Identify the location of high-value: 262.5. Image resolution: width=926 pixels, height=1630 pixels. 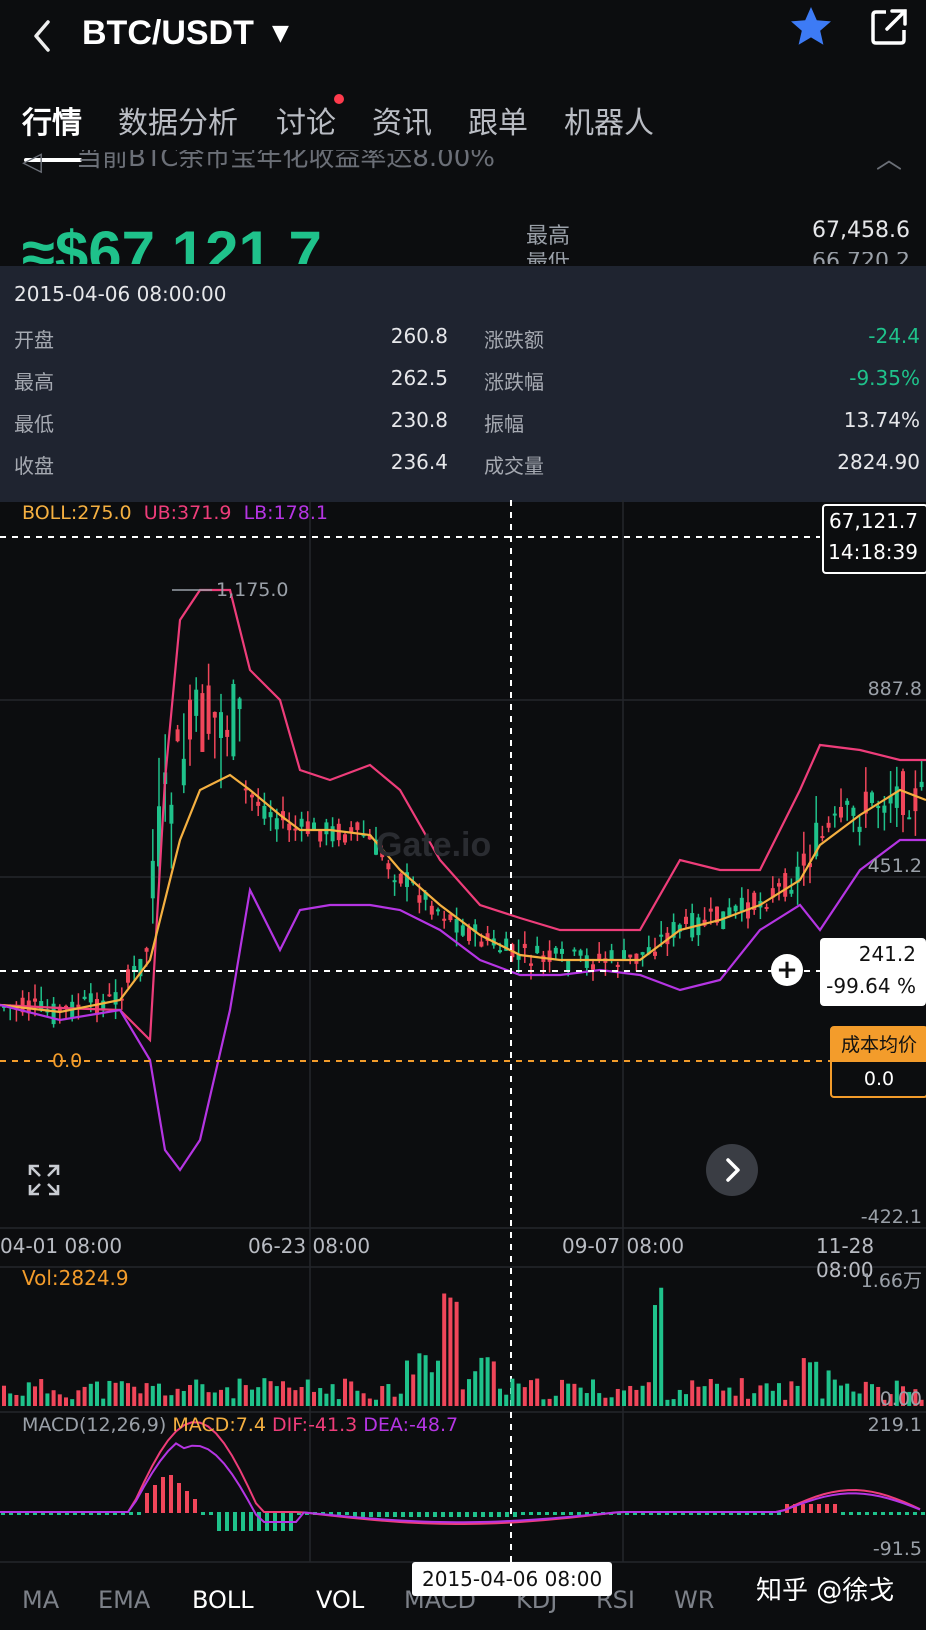
(419, 378).